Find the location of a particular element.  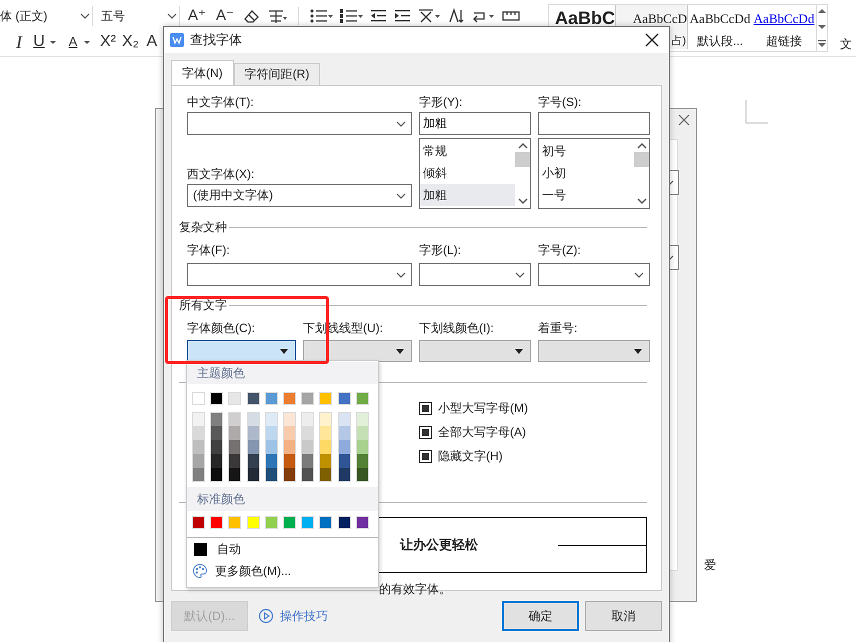

style-sample: AaBbCcDd is located at coordinates (784, 19).